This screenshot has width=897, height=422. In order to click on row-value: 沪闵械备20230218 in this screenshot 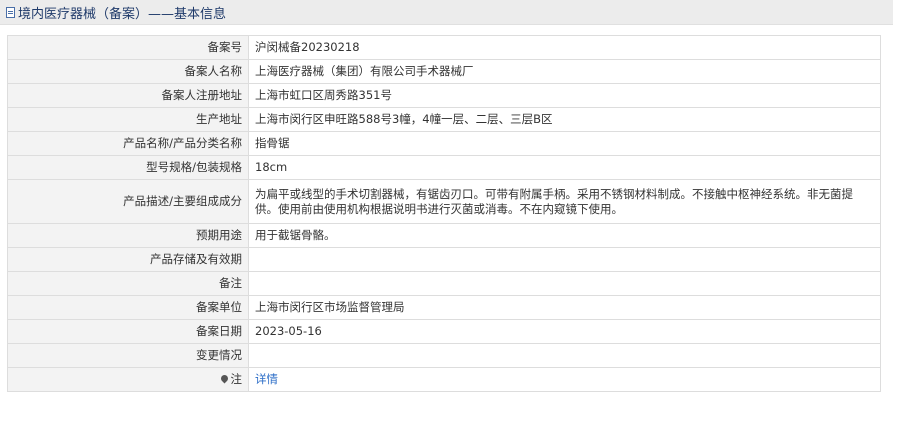, I will do `click(564, 47)`.